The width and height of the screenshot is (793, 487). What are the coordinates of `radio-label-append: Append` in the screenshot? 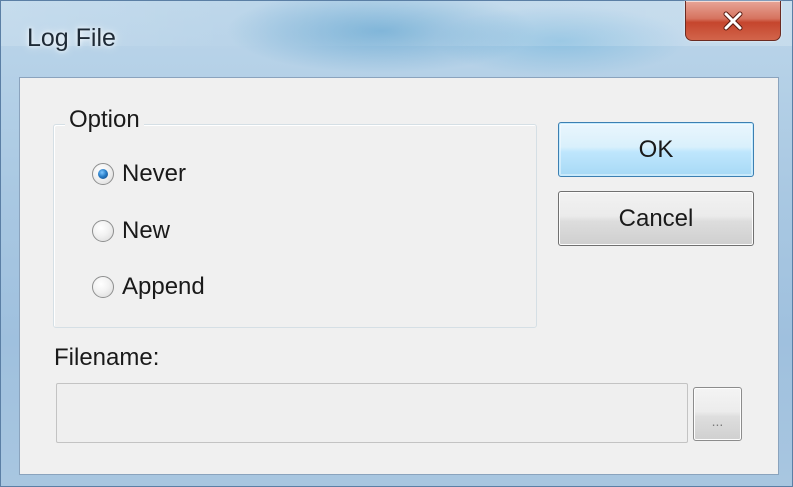 It's located at (163, 286).